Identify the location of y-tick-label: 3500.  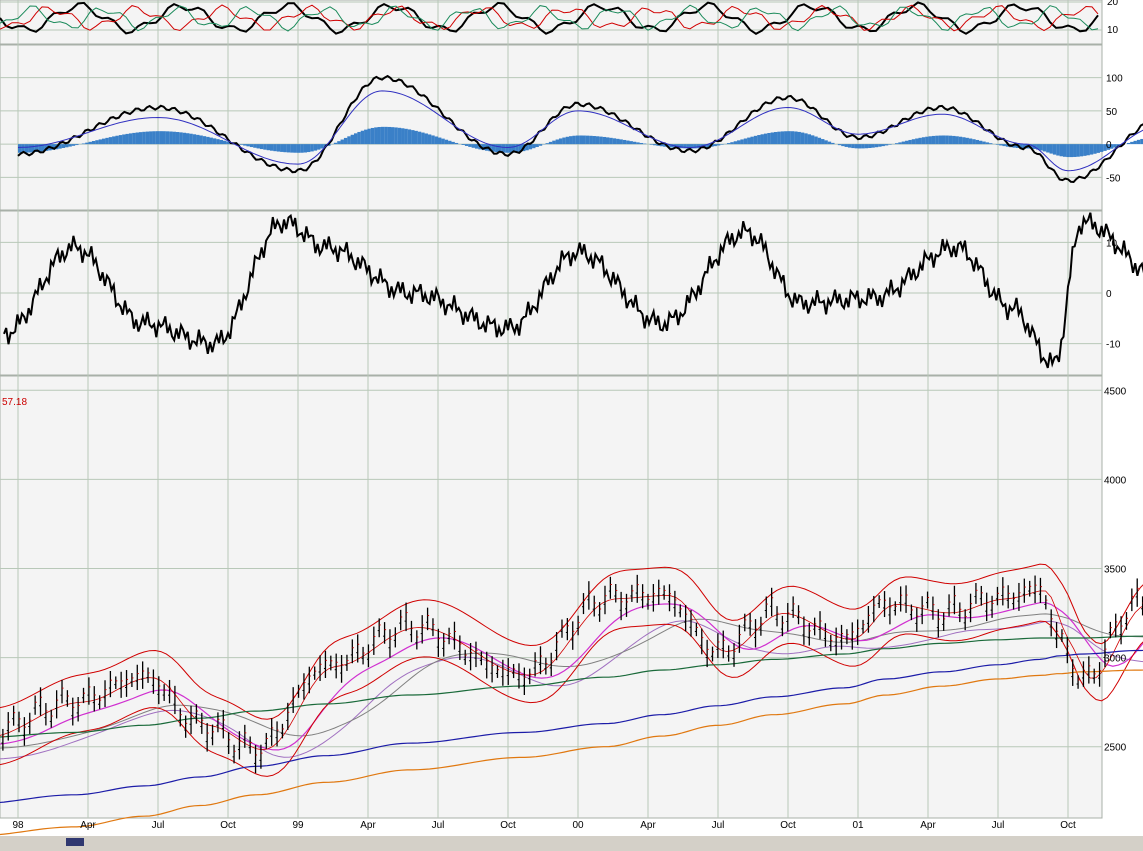
(1115, 569).